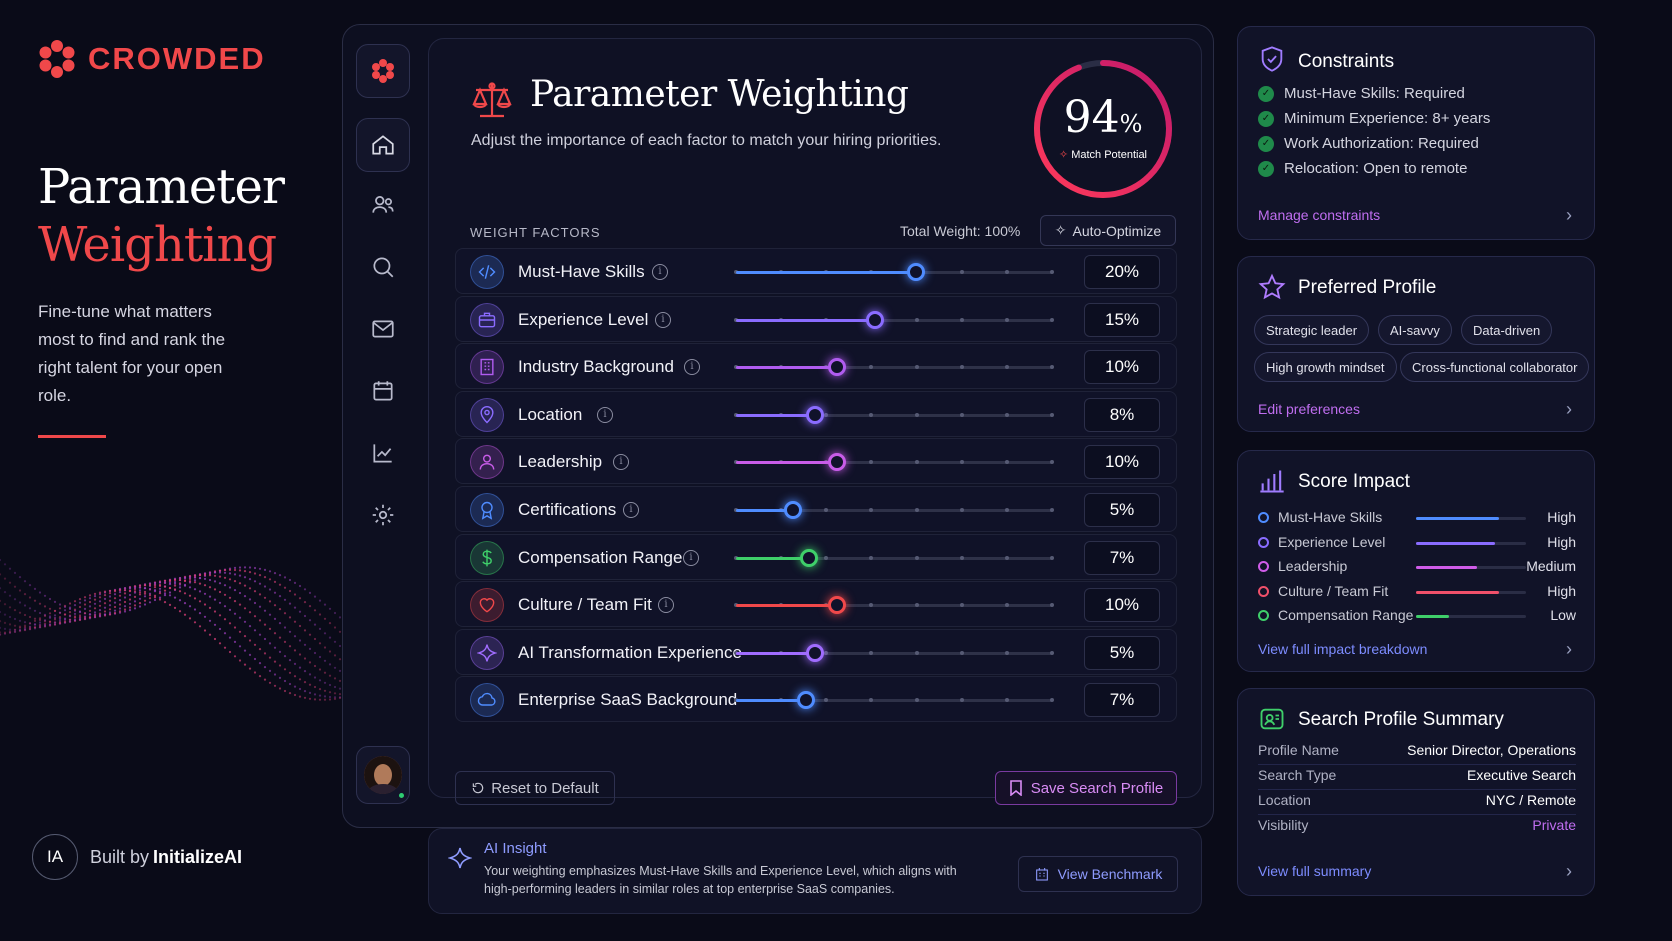  I want to click on weight-value-input: 8%, so click(1122, 414).